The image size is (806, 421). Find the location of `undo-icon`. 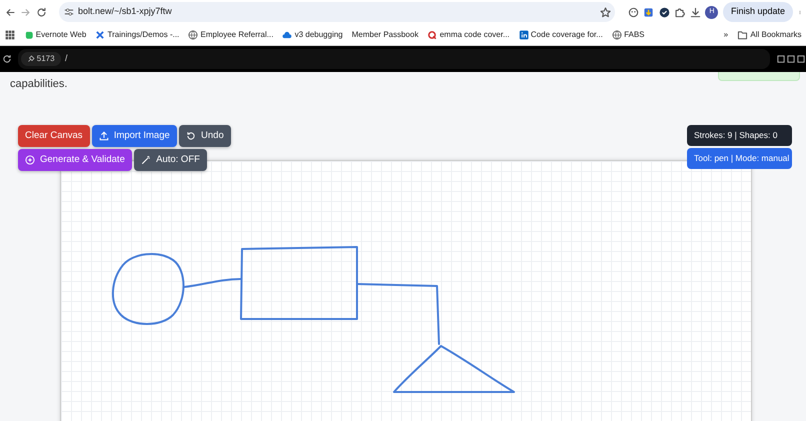

undo-icon is located at coordinates (191, 136).